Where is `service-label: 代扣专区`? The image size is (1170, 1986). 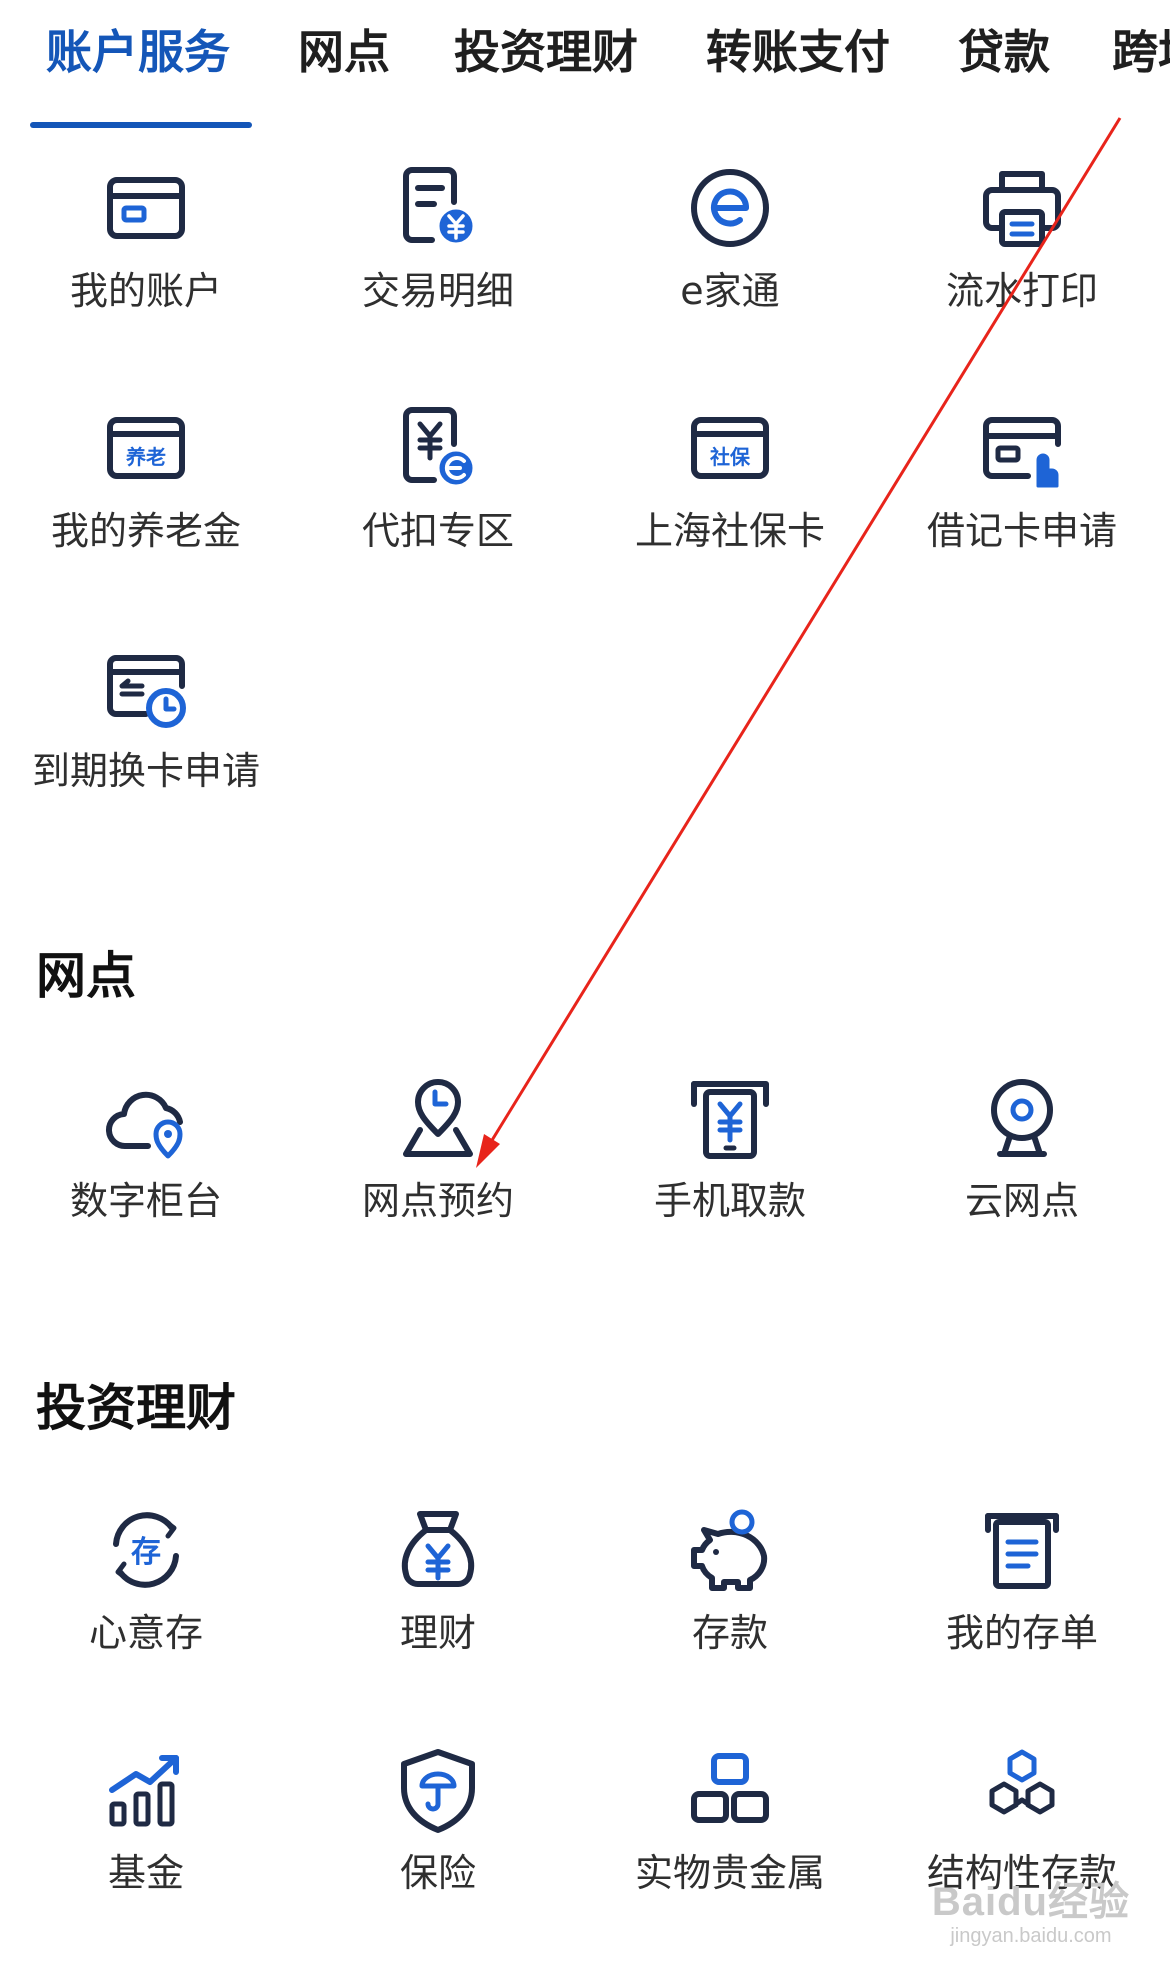
service-label: 代扣专区 is located at coordinates (437, 531).